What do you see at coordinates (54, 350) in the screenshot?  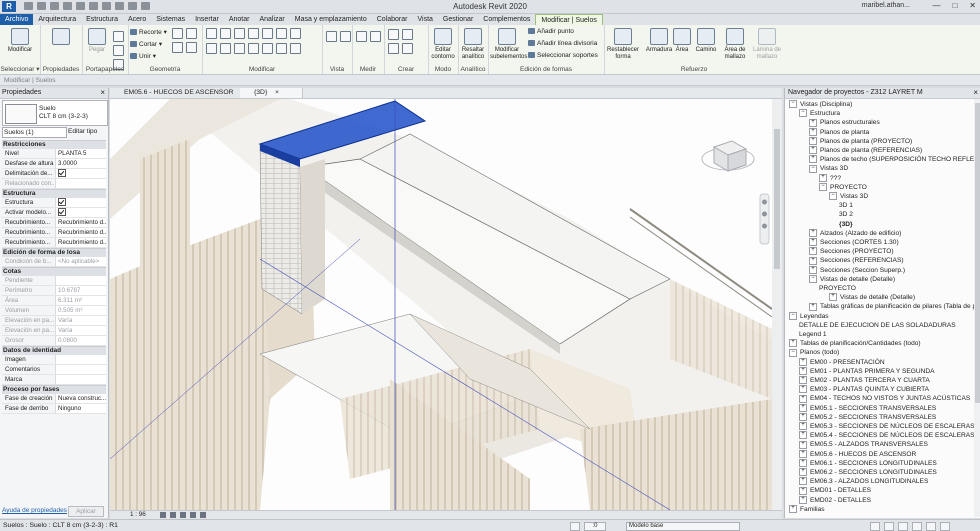 I see `property-section-header: Datos de identidad` at bounding box center [54, 350].